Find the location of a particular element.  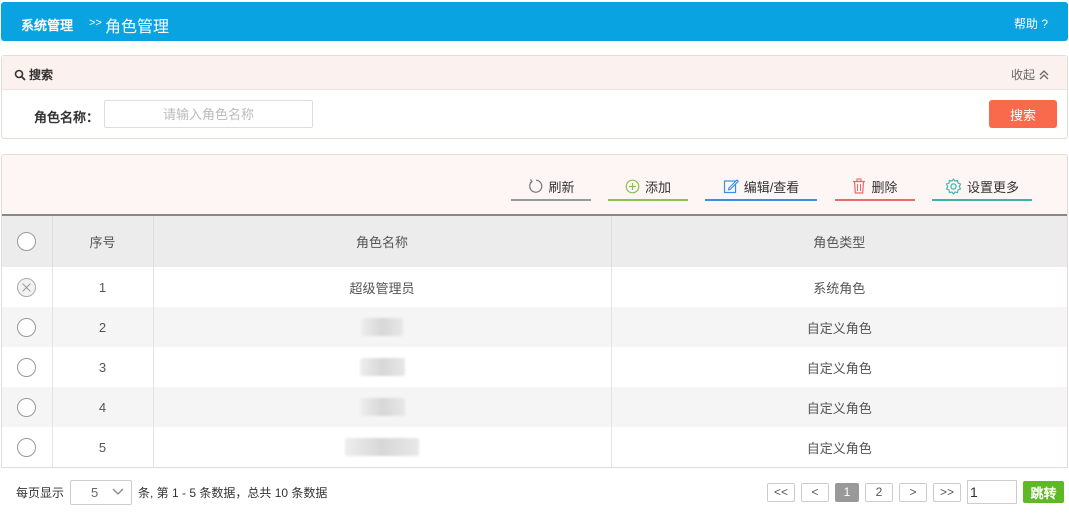

search-panel-header: 搜索 收起 is located at coordinates (534, 73).